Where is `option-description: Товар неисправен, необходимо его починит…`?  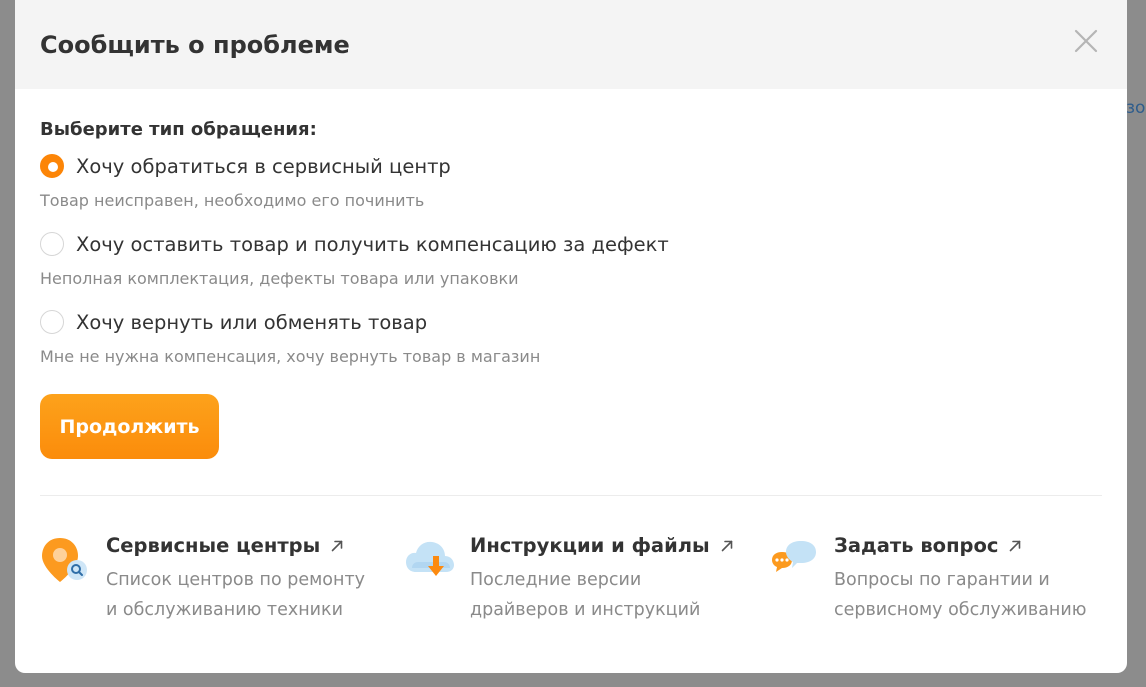 option-description: Товар неисправен, необходимо его починит… is located at coordinates (232, 200).